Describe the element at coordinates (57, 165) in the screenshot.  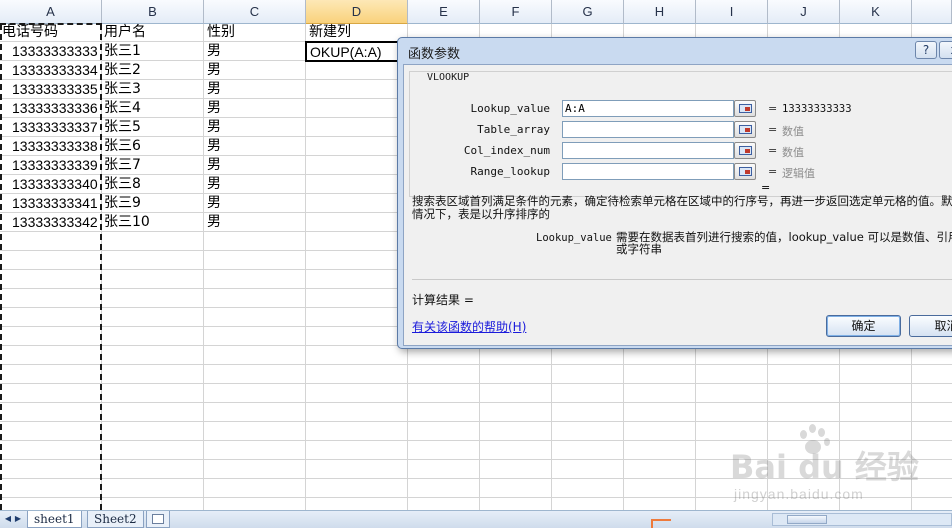
I see `cell-phone: 13333333339` at that location.